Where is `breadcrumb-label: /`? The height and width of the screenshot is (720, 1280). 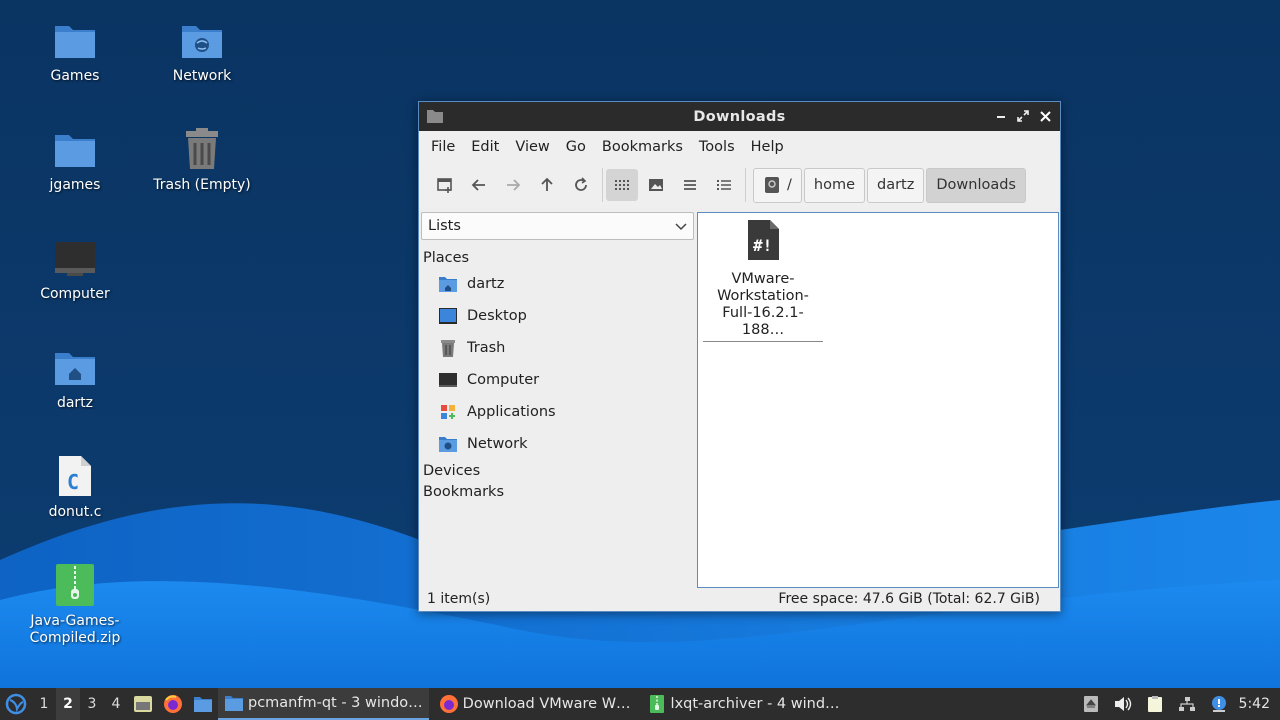 breadcrumb-label: / is located at coordinates (789, 185).